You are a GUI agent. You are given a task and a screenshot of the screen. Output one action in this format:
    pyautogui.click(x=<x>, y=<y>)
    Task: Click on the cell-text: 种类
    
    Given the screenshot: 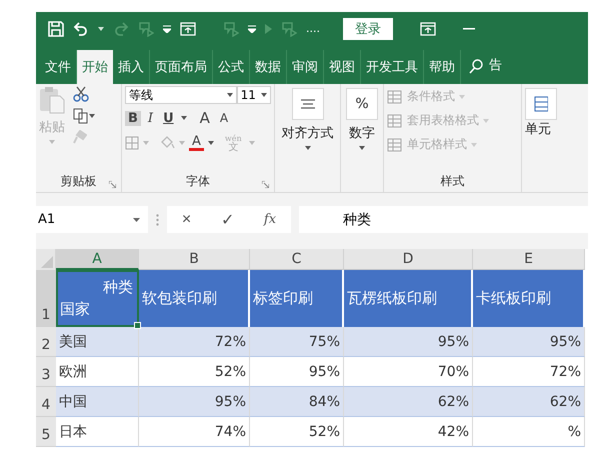 What is the action you would take?
    pyautogui.click(x=118, y=287)
    